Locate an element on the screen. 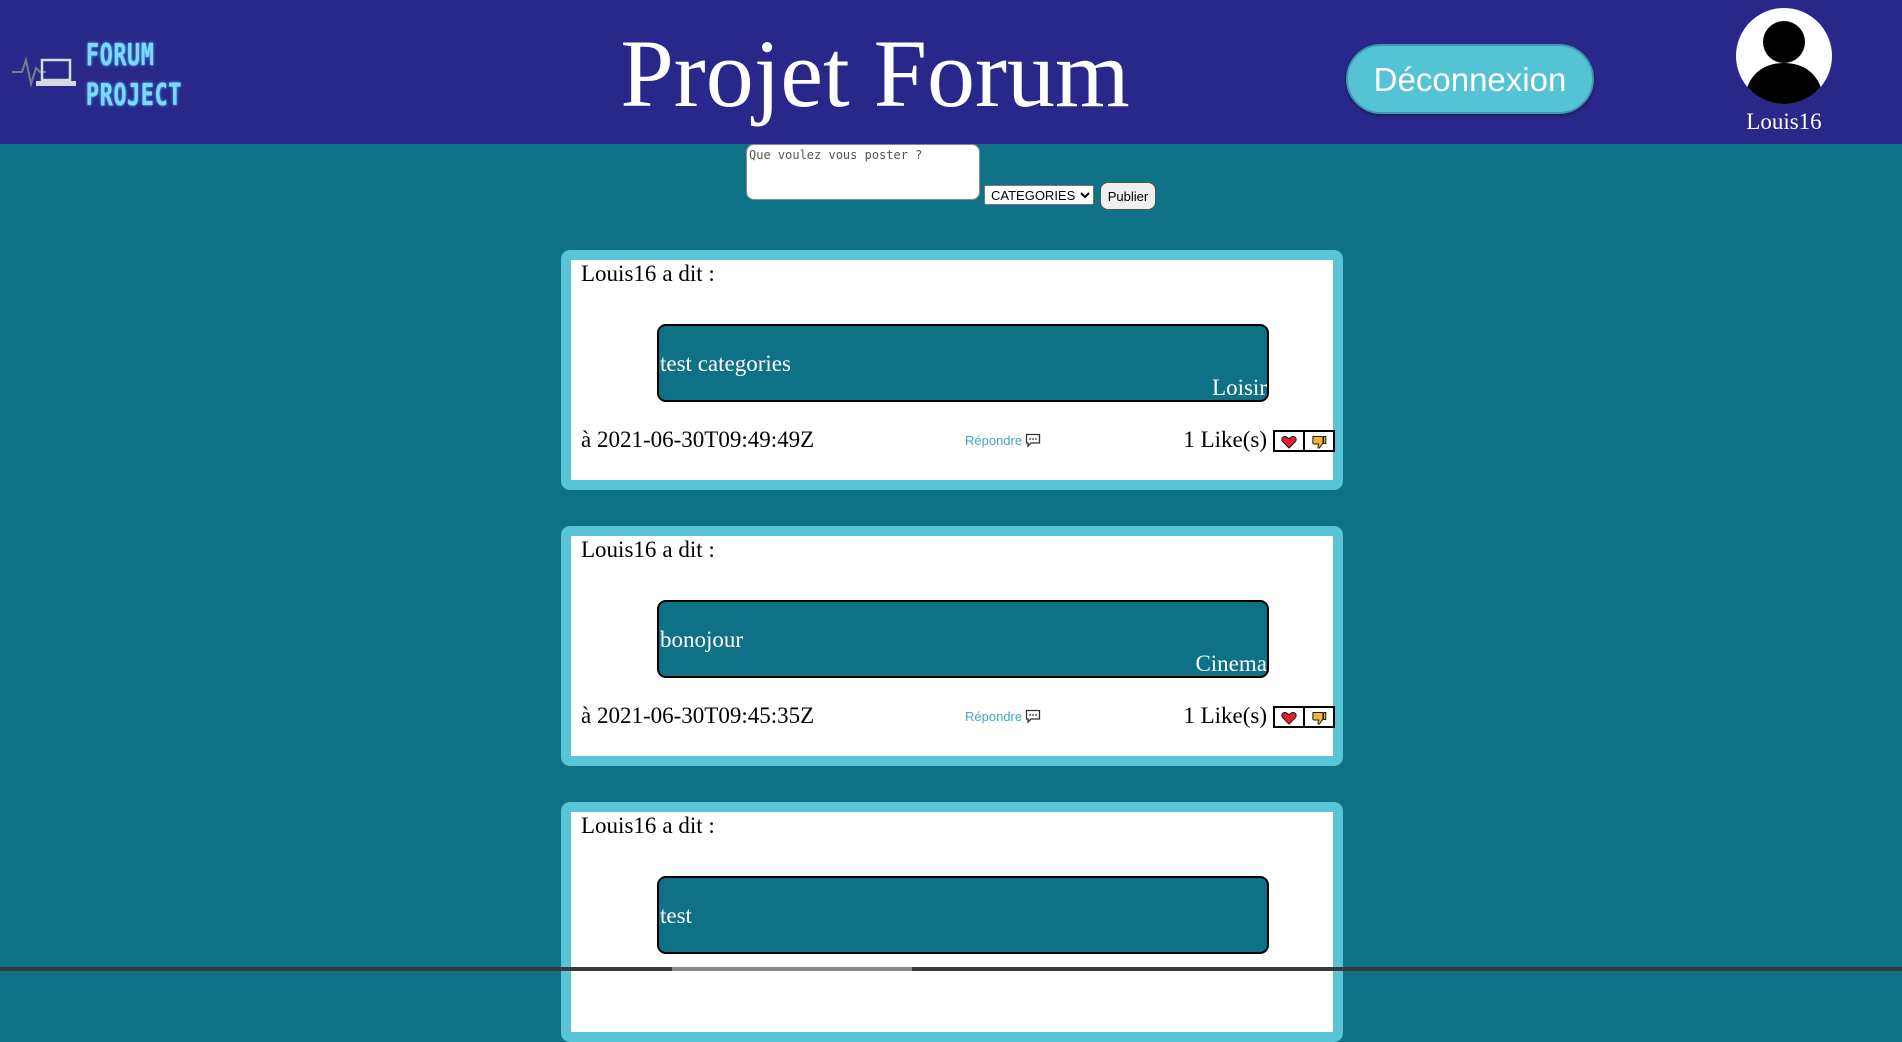 This screenshot has width=1902, height=1042. post-composer: CATEGORIES Publier is located at coordinates (956, 179).